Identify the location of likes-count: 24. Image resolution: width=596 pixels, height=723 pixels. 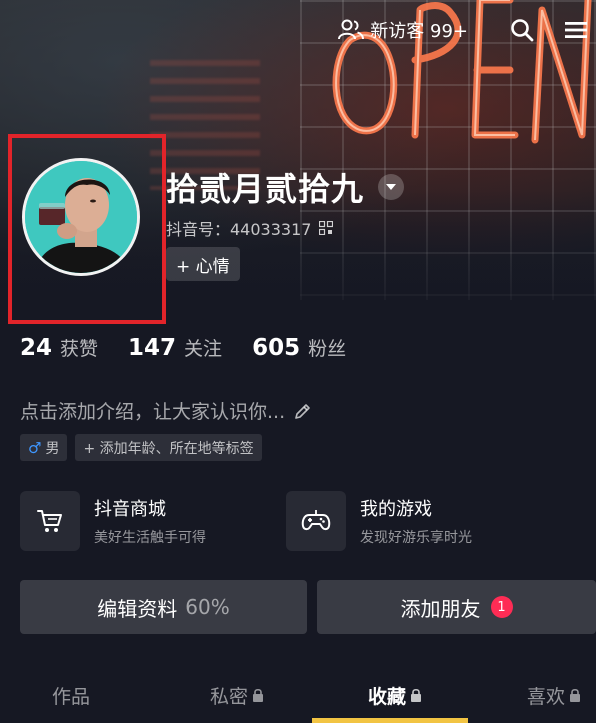
(36, 348).